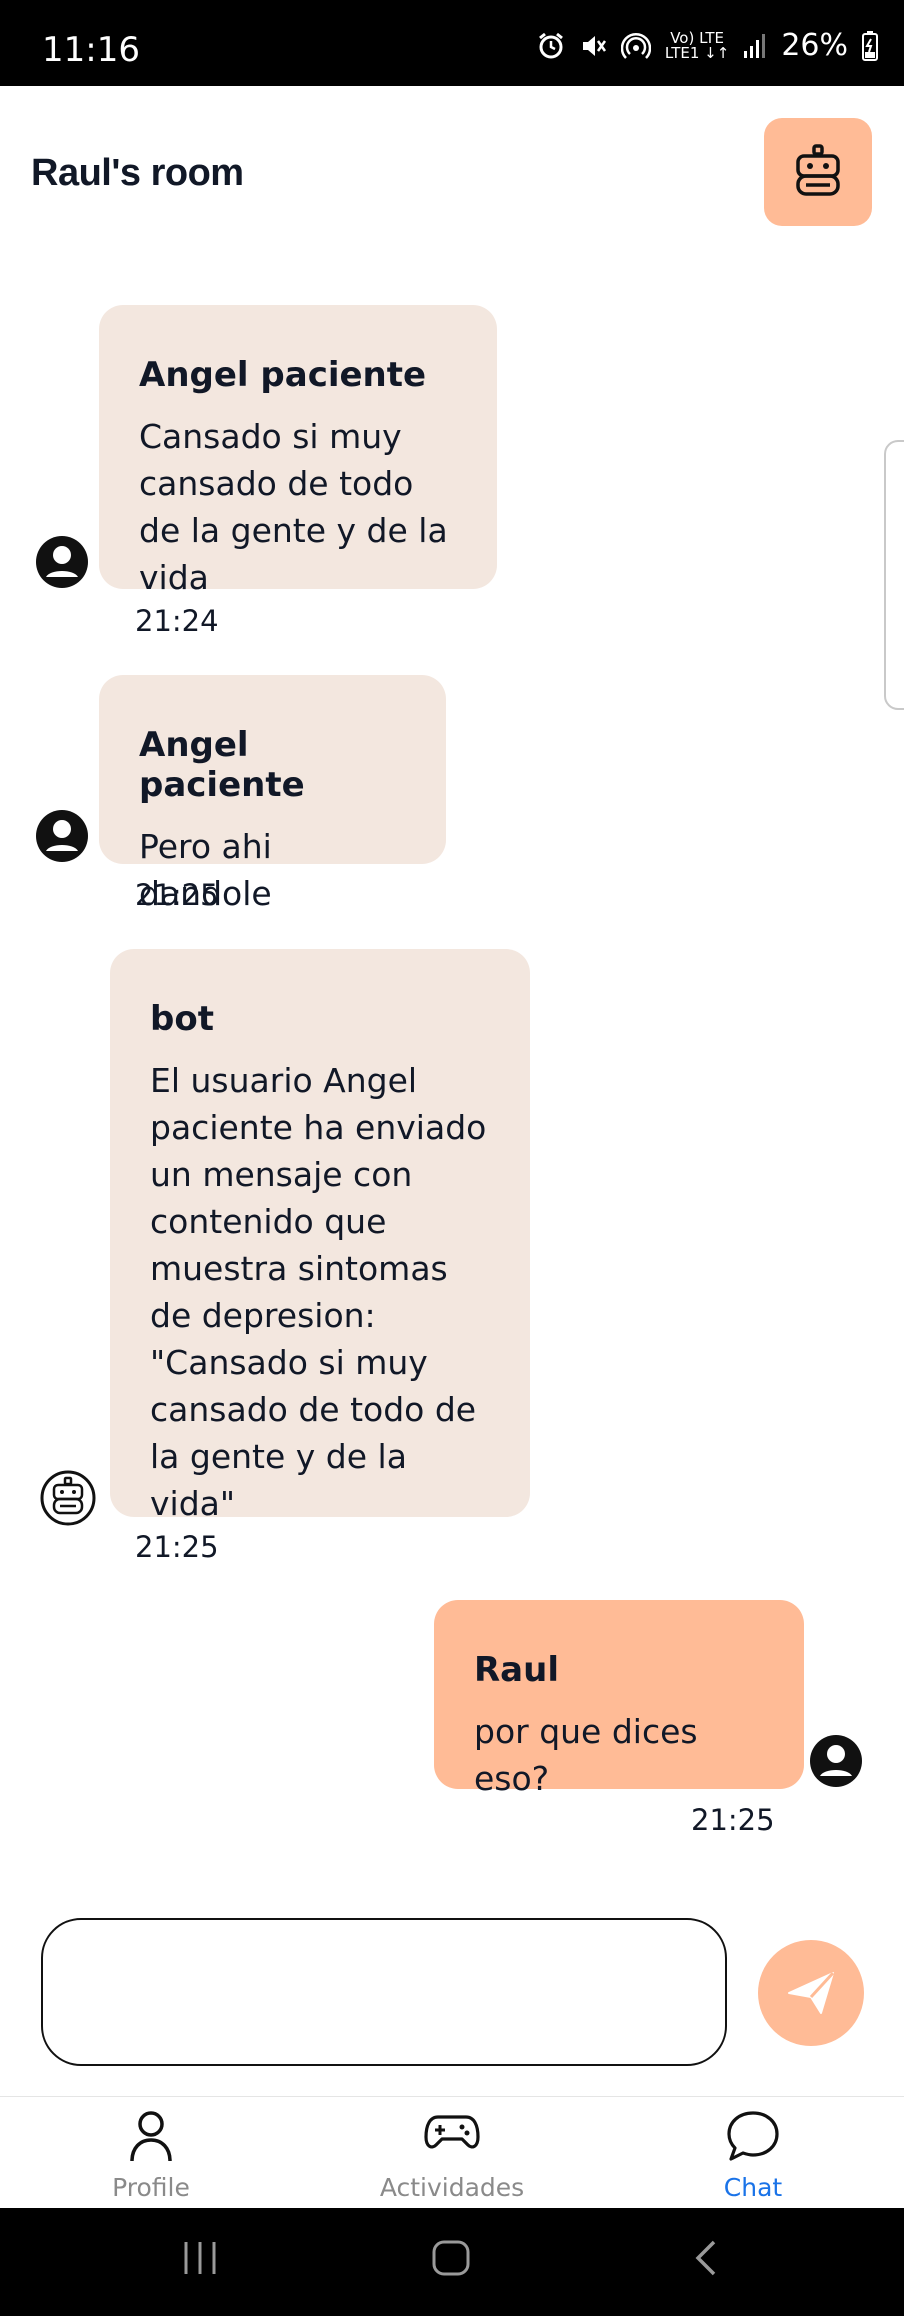 The image size is (904, 2316). I want to click on alarm-icon, so click(550, 45).